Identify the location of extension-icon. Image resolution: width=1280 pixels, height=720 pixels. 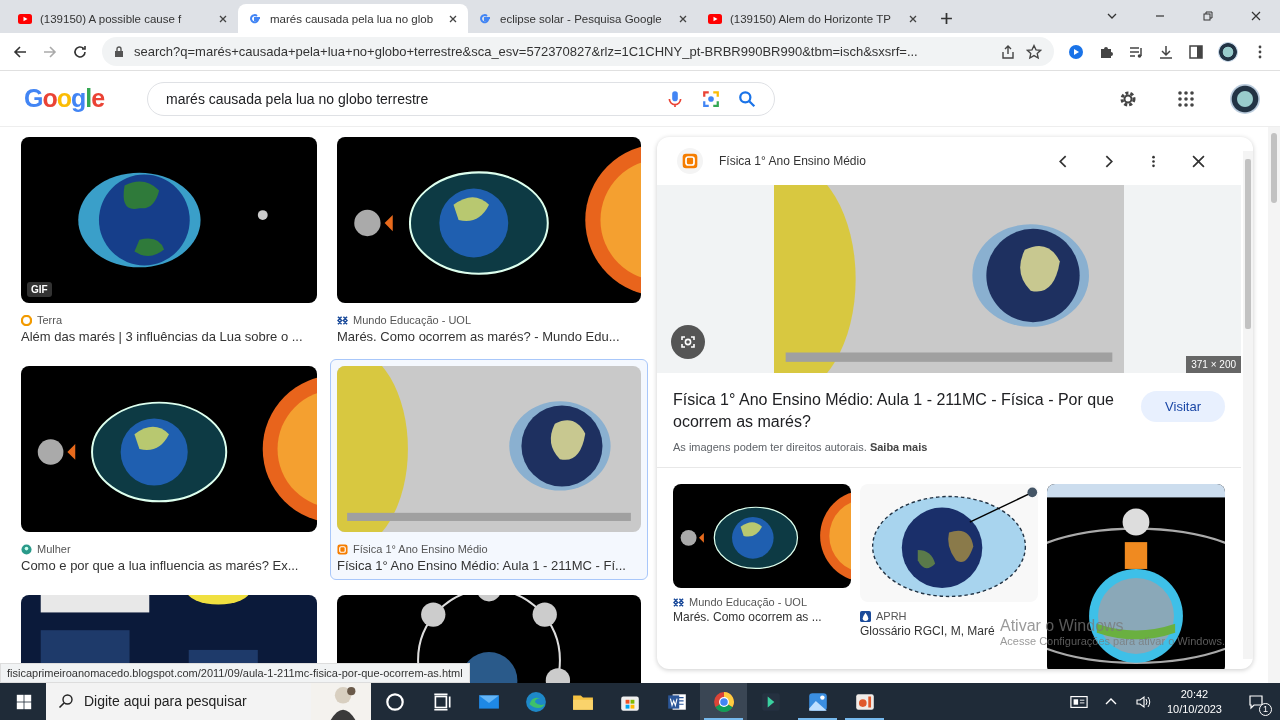
(1076, 51).